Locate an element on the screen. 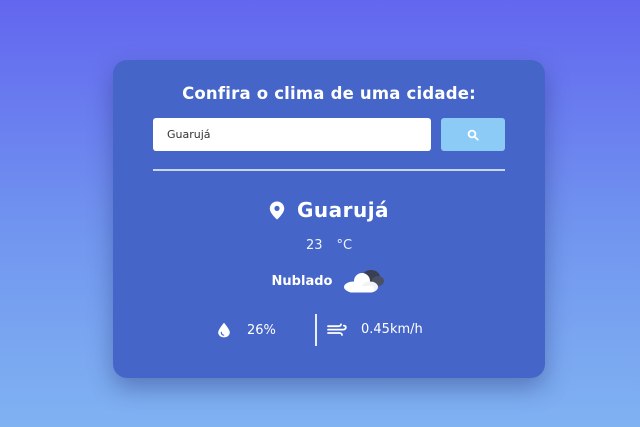 The height and width of the screenshot is (427, 640). search-button is located at coordinates (473, 134).